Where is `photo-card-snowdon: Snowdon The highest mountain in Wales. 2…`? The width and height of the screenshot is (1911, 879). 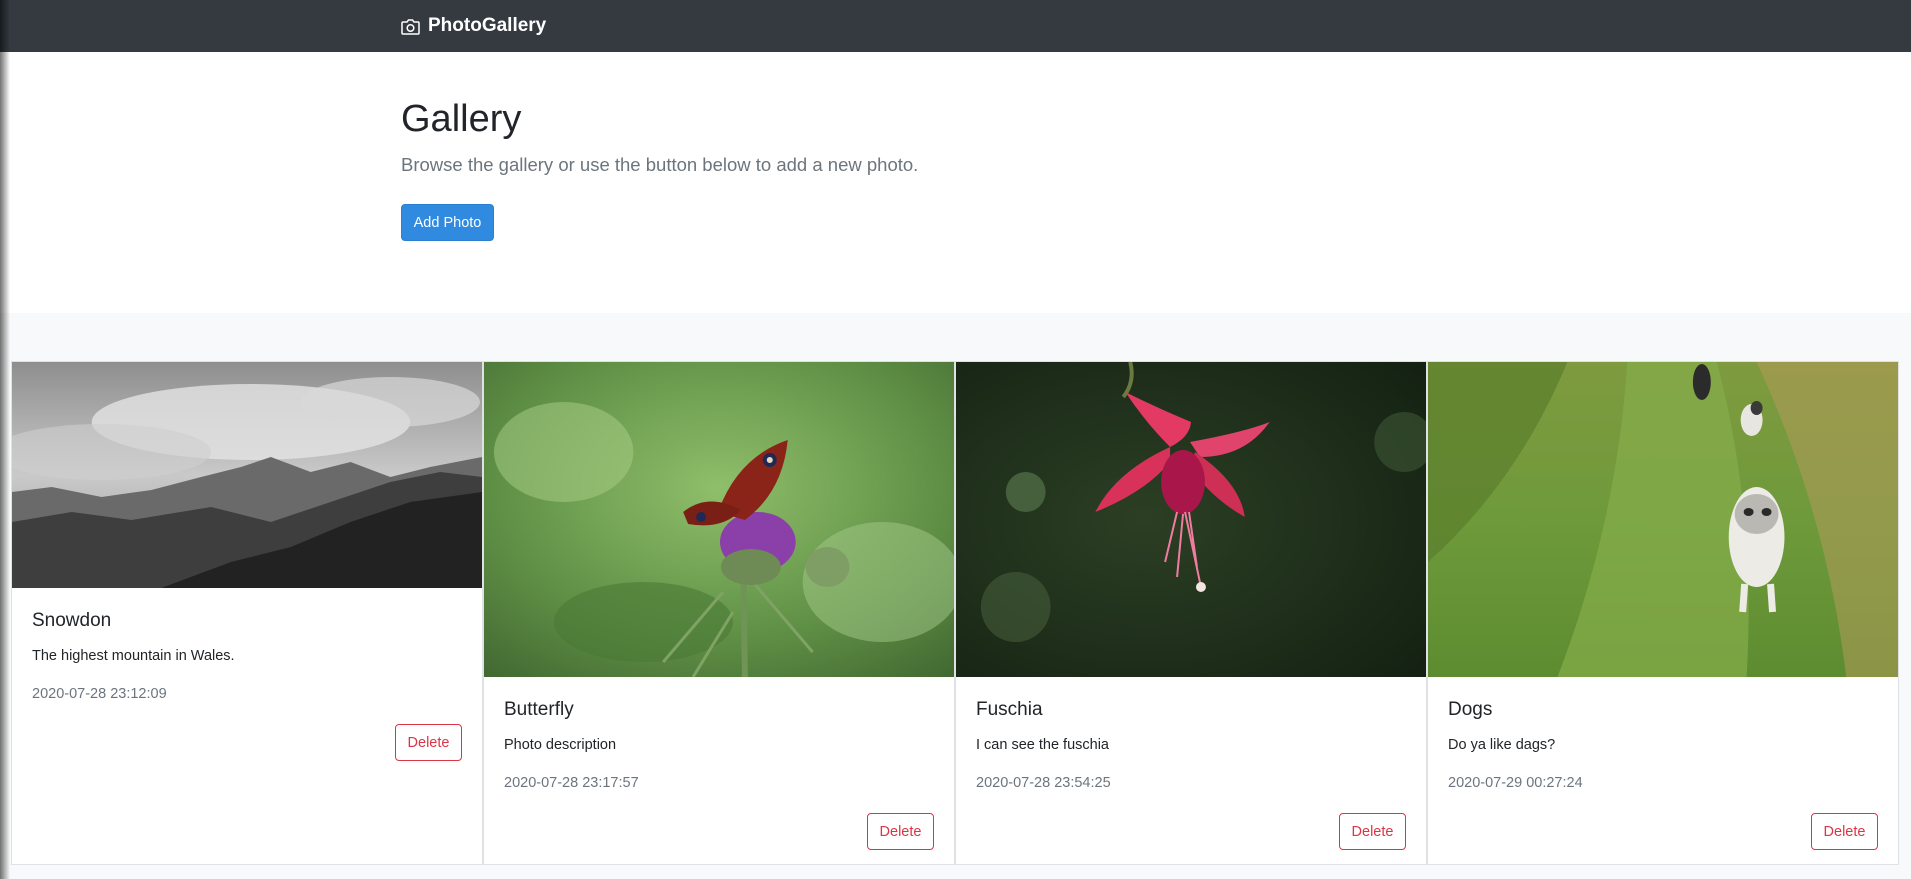
photo-card-snowdon: Snowdon The highest mountain in Wales. 2… is located at coordinates (247, 613).